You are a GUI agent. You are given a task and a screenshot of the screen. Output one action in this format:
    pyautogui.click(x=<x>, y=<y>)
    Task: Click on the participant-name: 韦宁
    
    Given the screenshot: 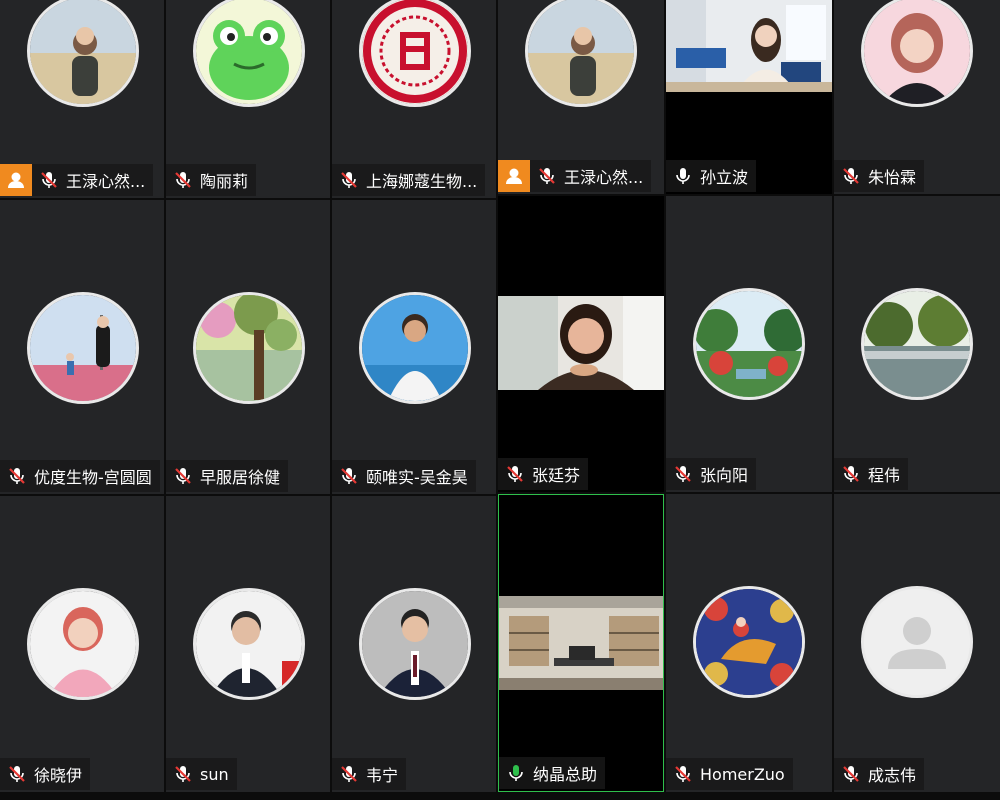 What is the action you would take?
    pyautogui.click(x=382, y=775)
    